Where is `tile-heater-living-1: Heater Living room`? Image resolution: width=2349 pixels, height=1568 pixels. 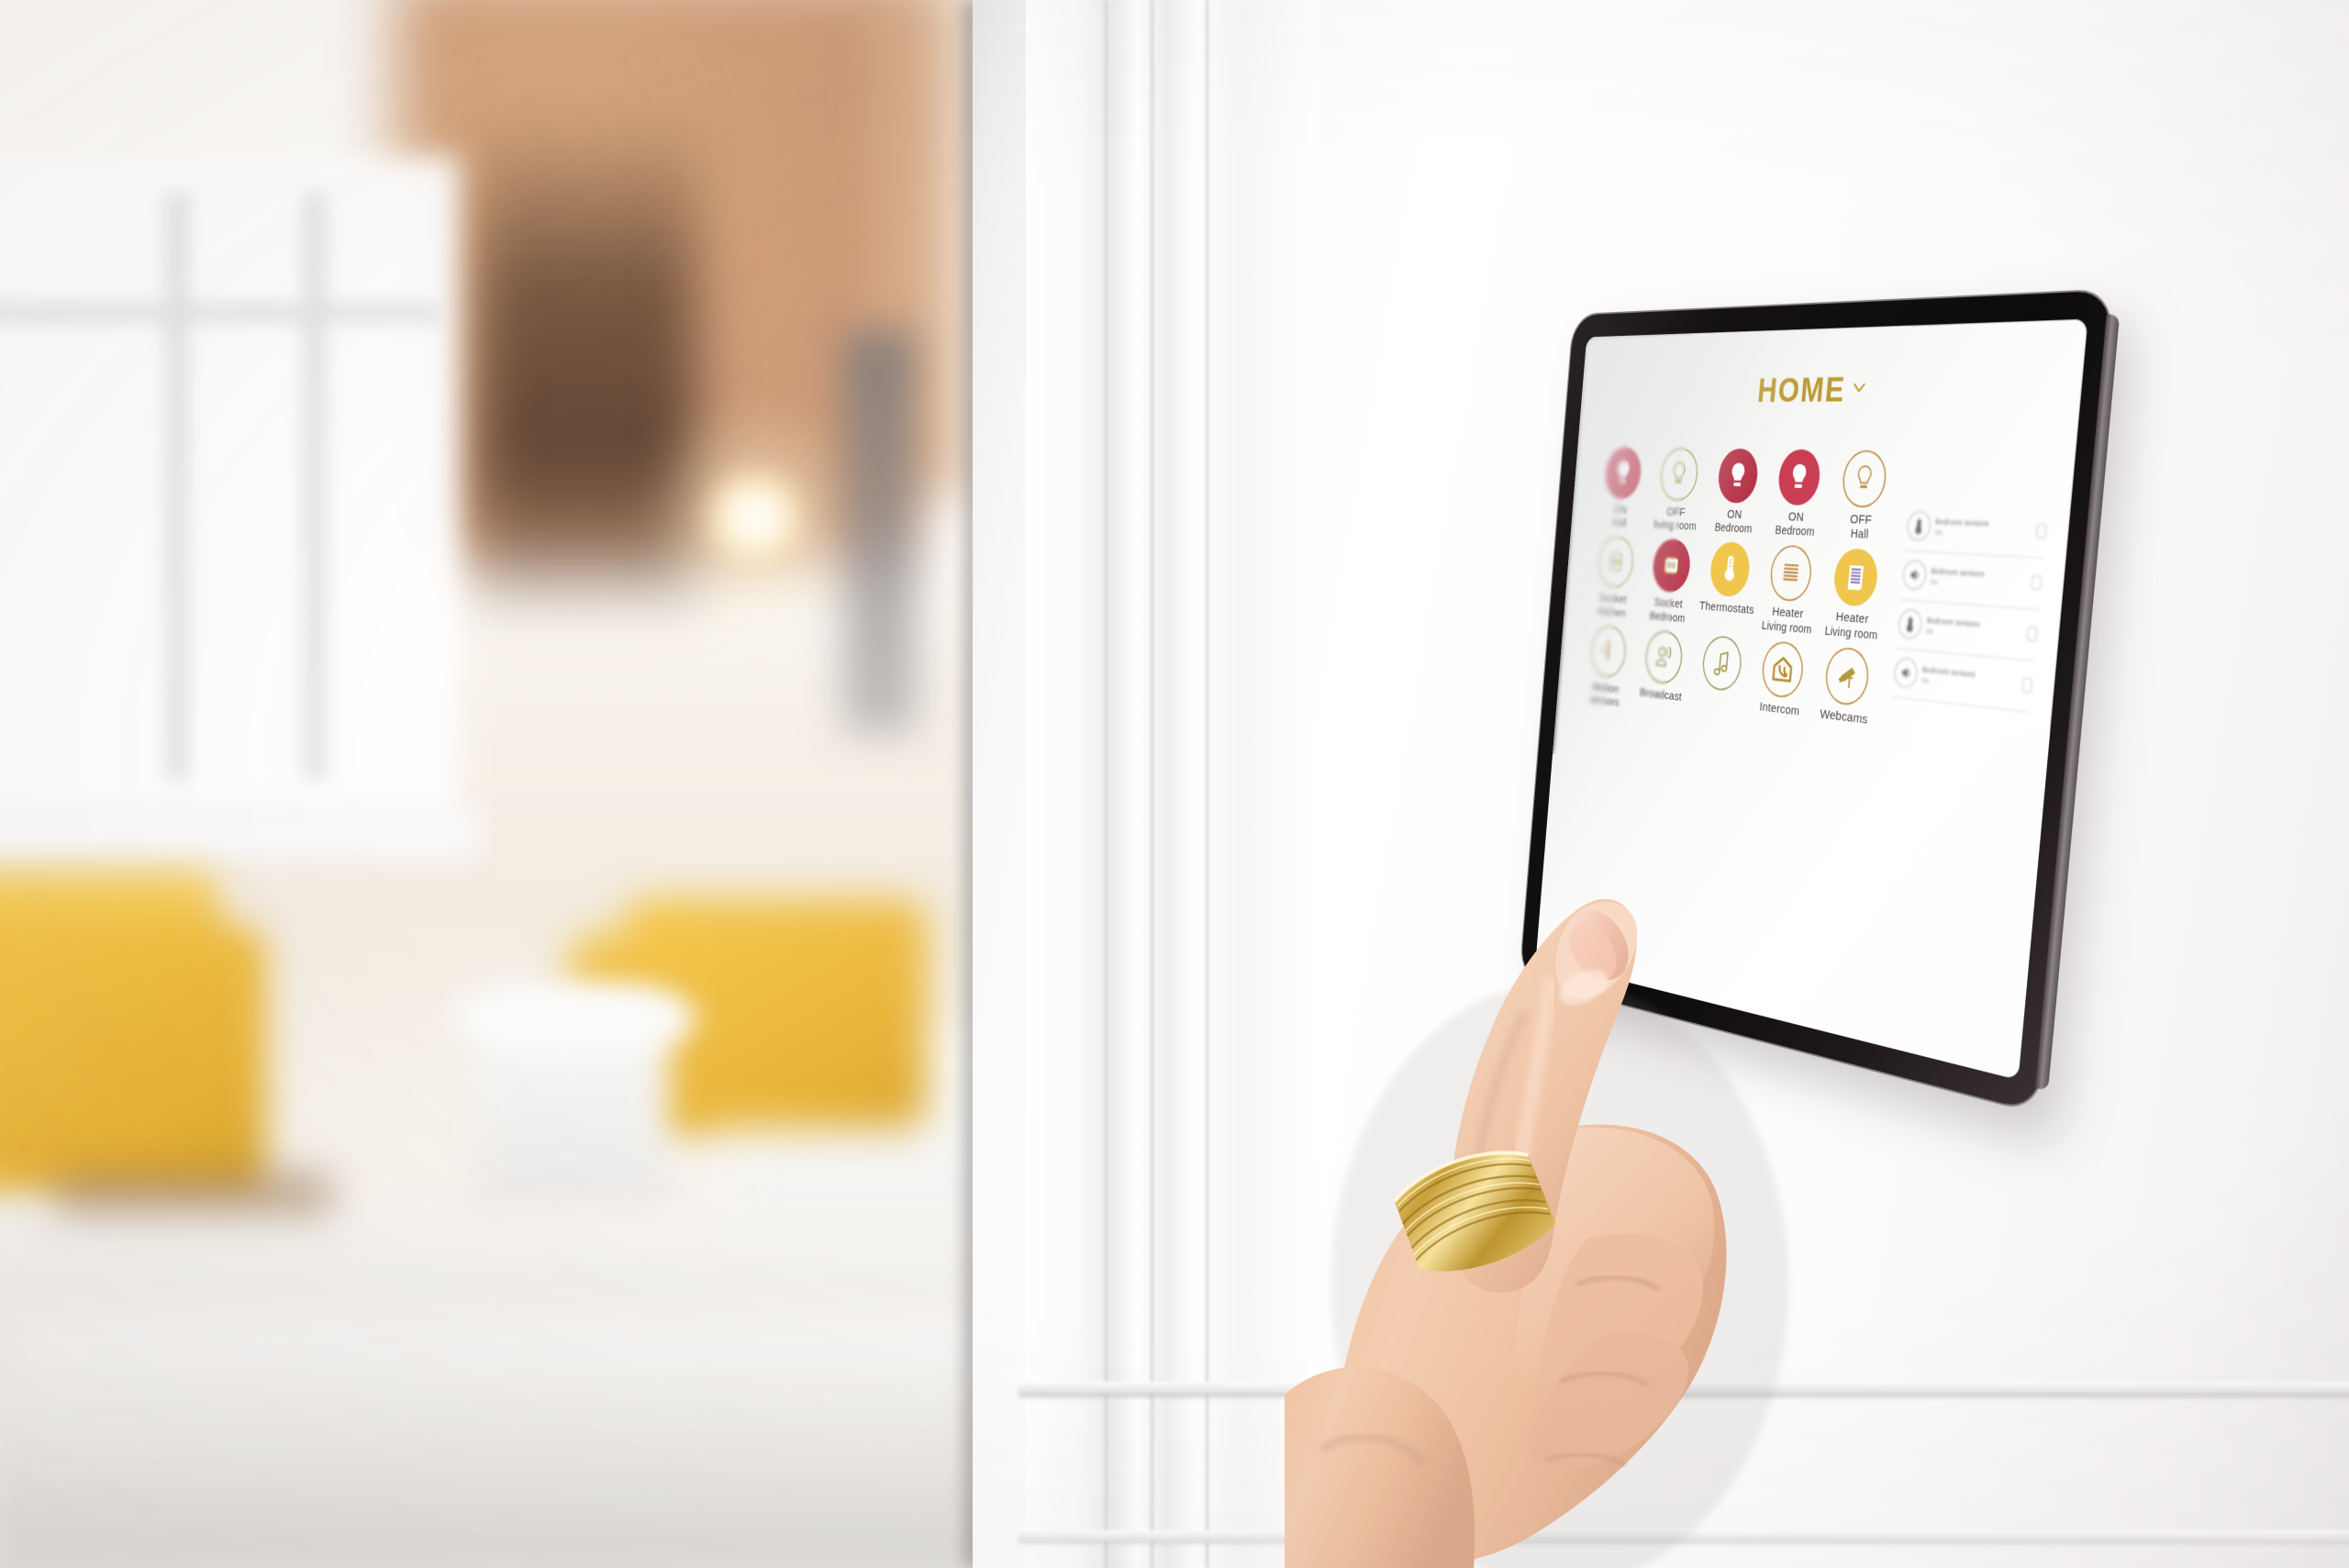
tile-heater-living-1: Heater Living room is located at coordinates (1790, 591).